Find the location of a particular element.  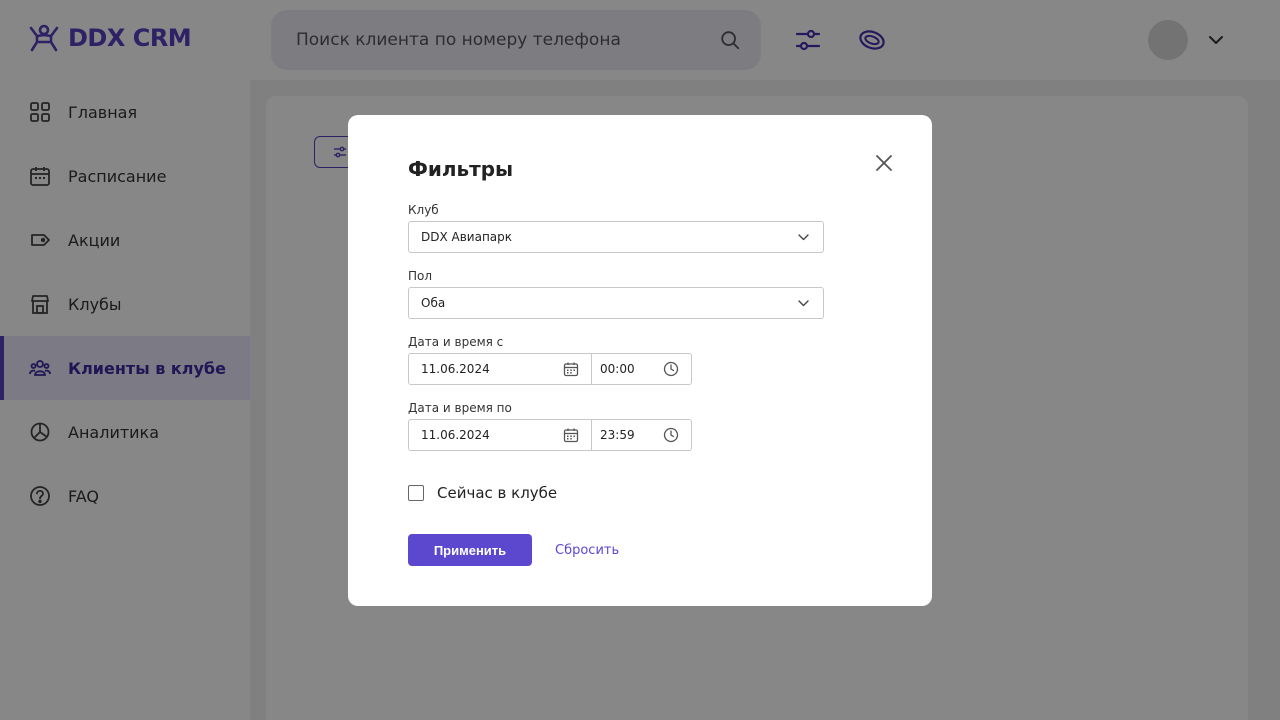

to-datetime-group: 11.06.2024 23:59 is located at coordinates (550, 435).